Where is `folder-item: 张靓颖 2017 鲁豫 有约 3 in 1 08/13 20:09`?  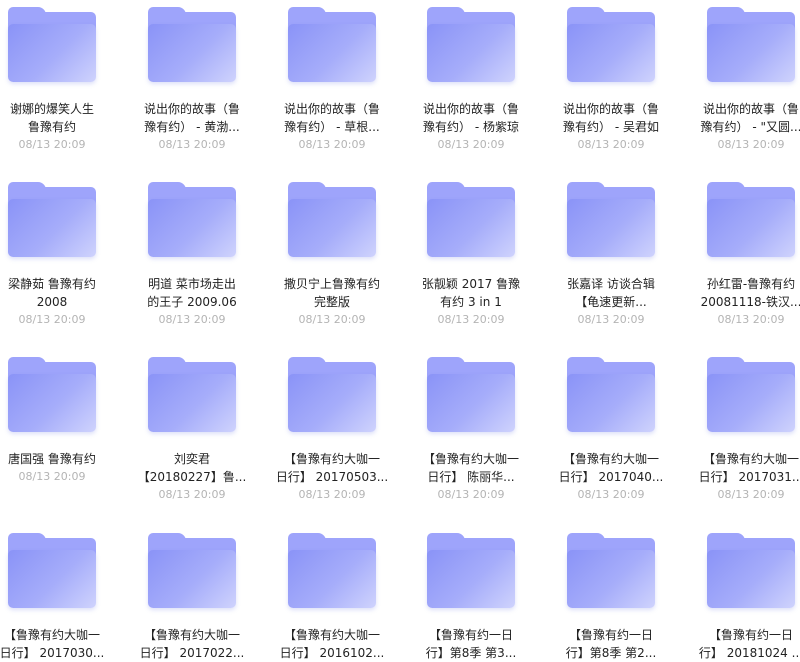
folder-item: 张靓颖 2017 鲁豫 有约 3 in 1 08/13 20:09 is located at coordinates (471, 253).